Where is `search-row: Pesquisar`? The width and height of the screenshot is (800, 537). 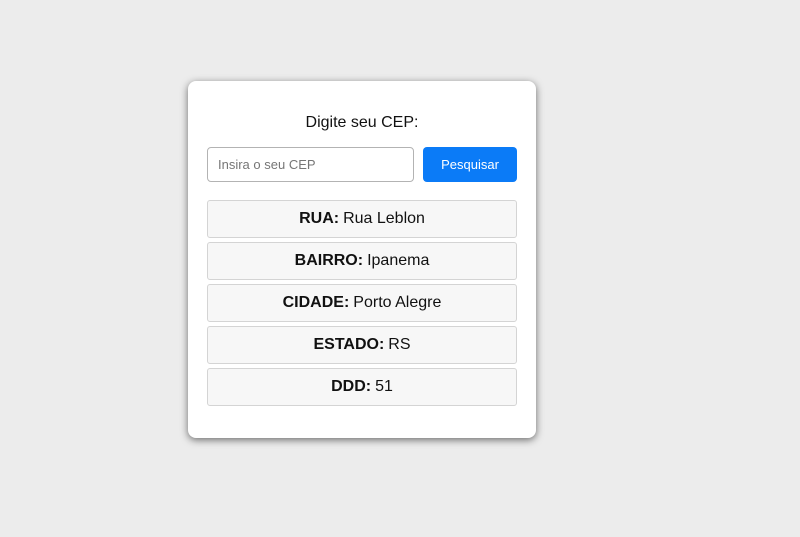
search-row: Pesquisar is located at coordinates (362, 164).